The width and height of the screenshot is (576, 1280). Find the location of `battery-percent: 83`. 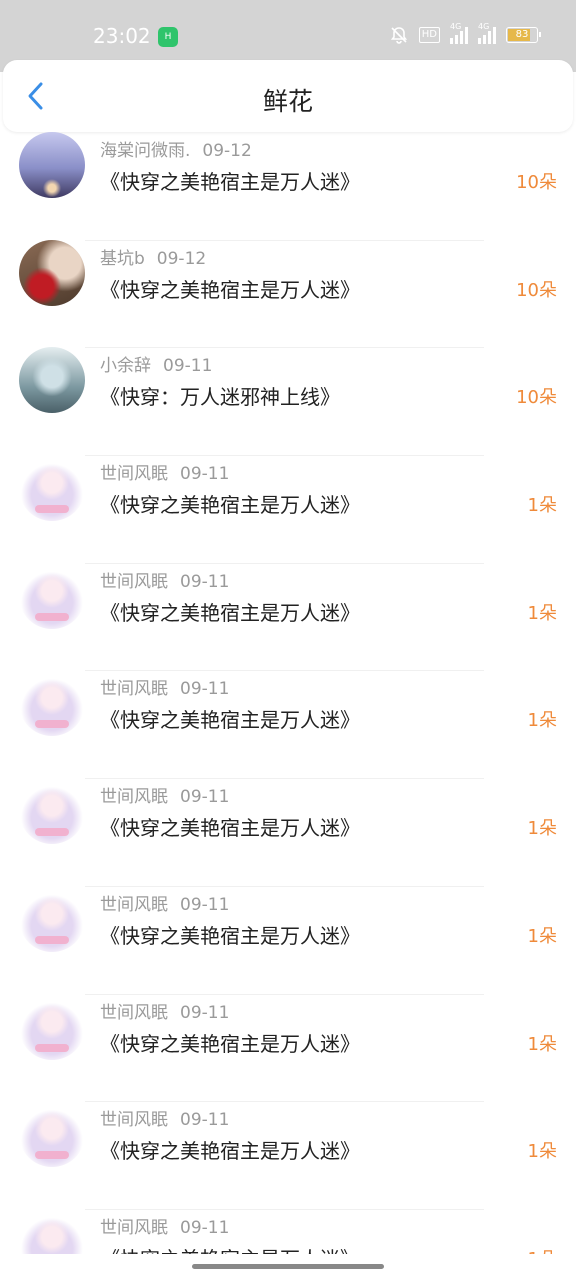

battery-percent: 83 is located at coordinates (522, 34).